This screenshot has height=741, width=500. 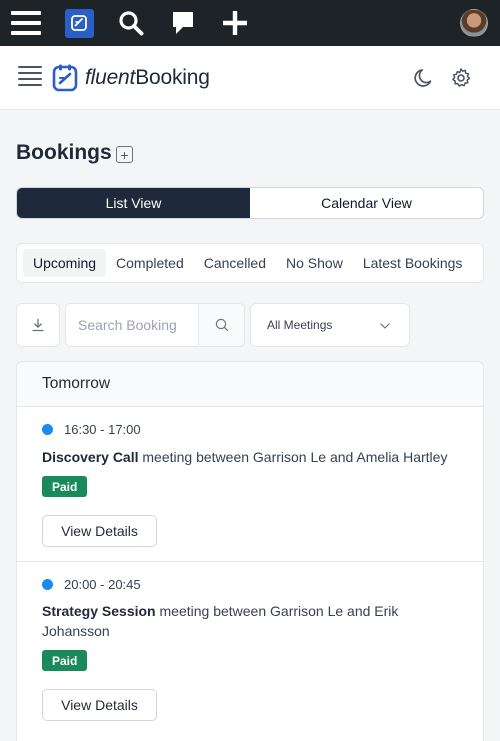 I want to click on menu-icon, so click(x=26, y=23).